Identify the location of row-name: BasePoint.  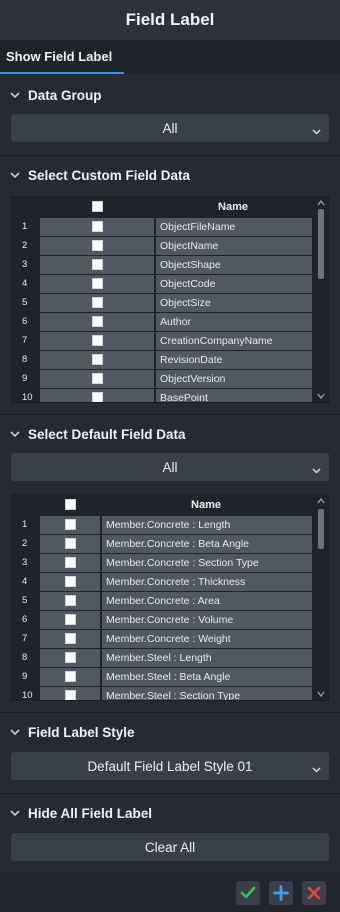
(234, 395).